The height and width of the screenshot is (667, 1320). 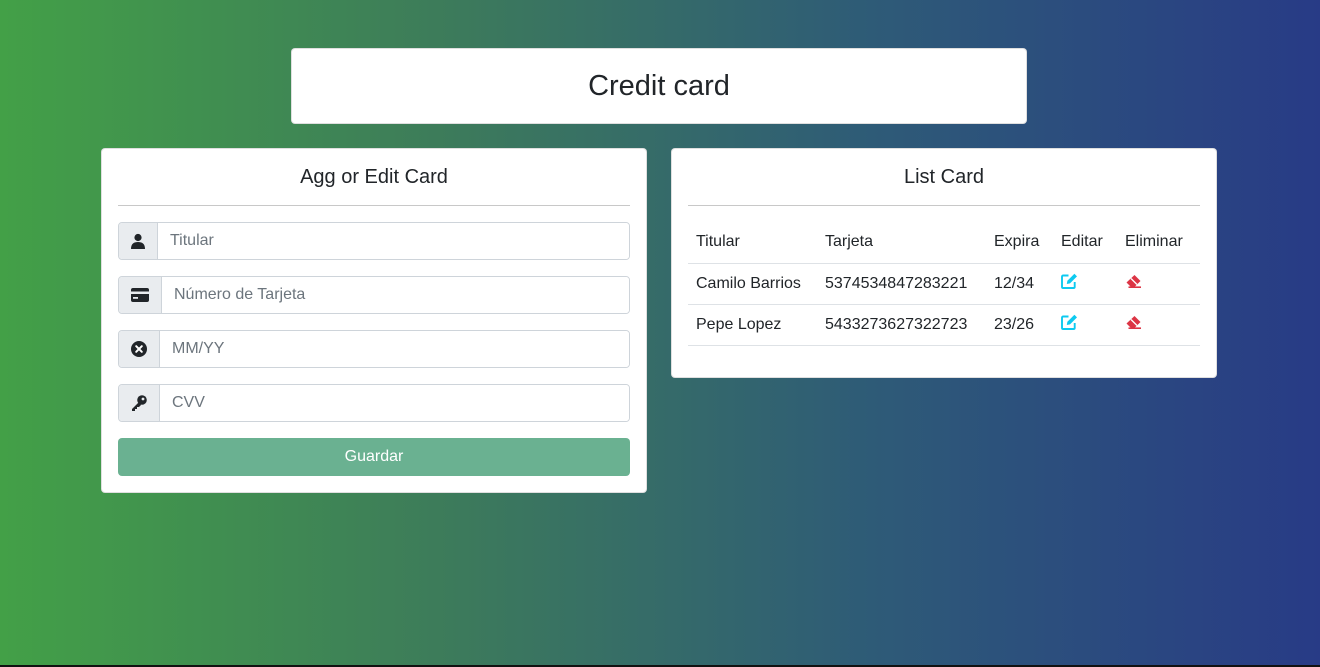 I want to click on card-number-field-group, so click(x=374, y=295).